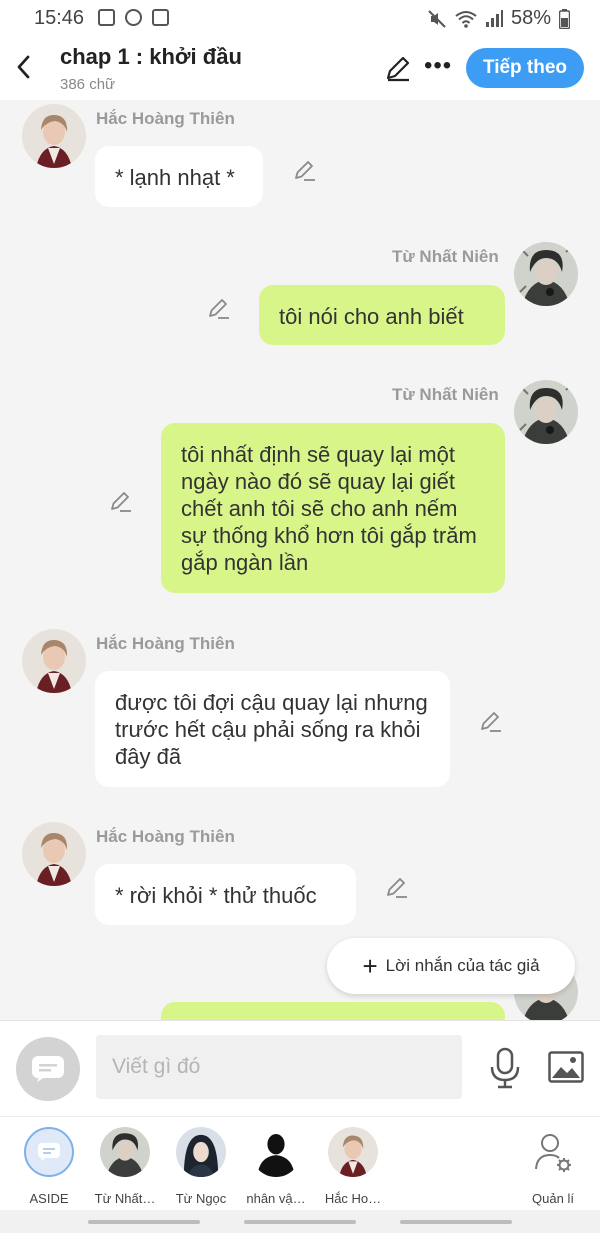 The image size is (600, 1233). What do you see at coordinates (437, 18) in the screenshot?
I see `mute-icon` at bounding box center [437, 18].